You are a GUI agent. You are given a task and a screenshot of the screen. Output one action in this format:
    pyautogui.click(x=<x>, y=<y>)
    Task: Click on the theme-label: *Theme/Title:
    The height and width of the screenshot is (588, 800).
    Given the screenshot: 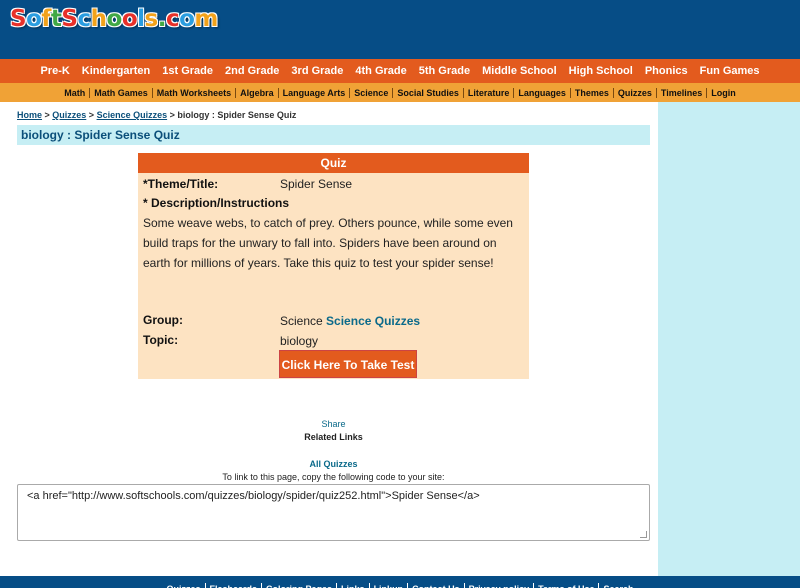 What is the action you would take?
    pyautogui.click(x=181, y=184)
    